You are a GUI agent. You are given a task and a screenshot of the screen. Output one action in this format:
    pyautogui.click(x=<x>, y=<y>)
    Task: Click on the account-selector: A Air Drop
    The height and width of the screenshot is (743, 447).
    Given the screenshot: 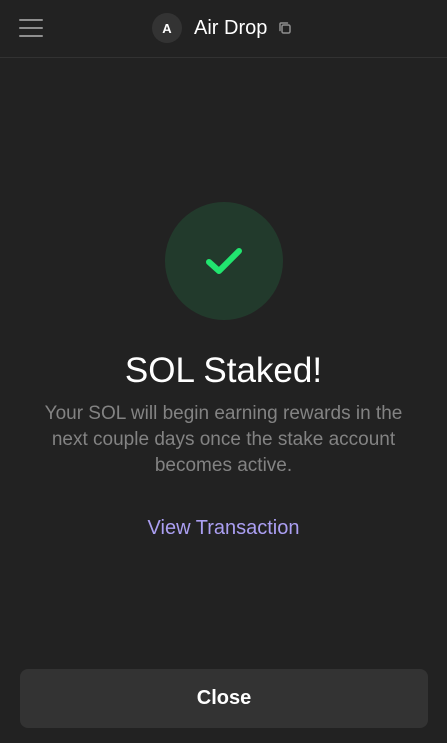 What is the action you would take?
    pyautogui.click(x=222, y=28)
    